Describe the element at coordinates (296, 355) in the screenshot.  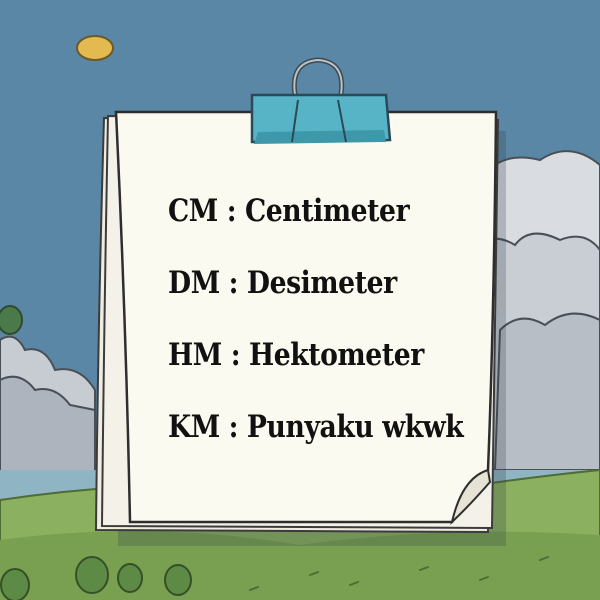
I see `note-line-hm: HM : Hektometer` at that location.